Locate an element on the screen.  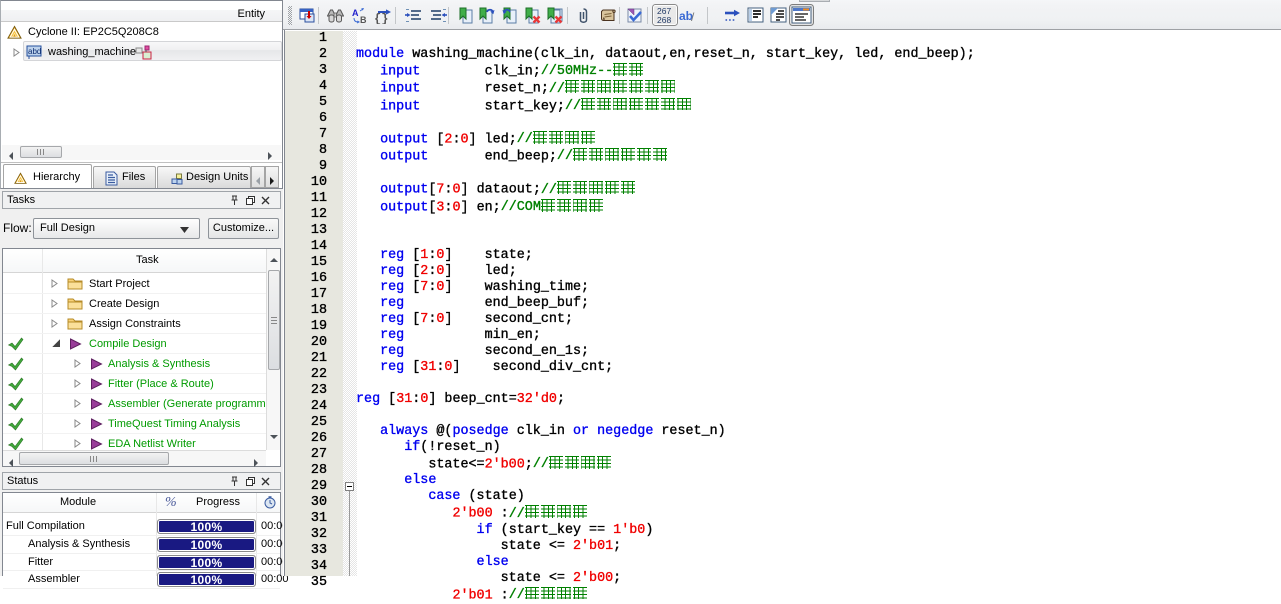
svg-text: 268 is located at coordinates (664, 20).